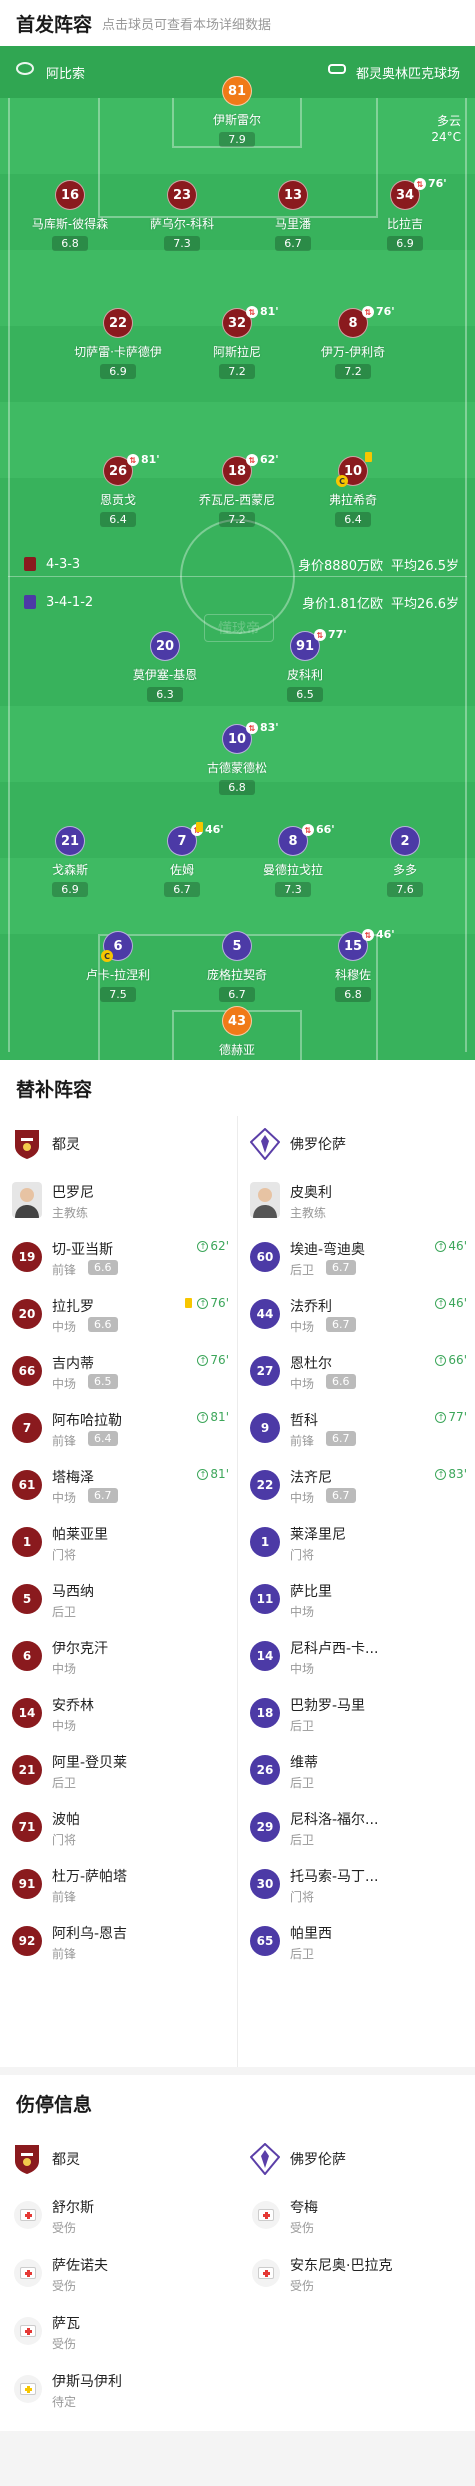 The image size is (475, 2486). Describe the element at coordinates (118, 1599) in the screenshot. I see `sub-row: 5 马西纳 后卫` at that location.